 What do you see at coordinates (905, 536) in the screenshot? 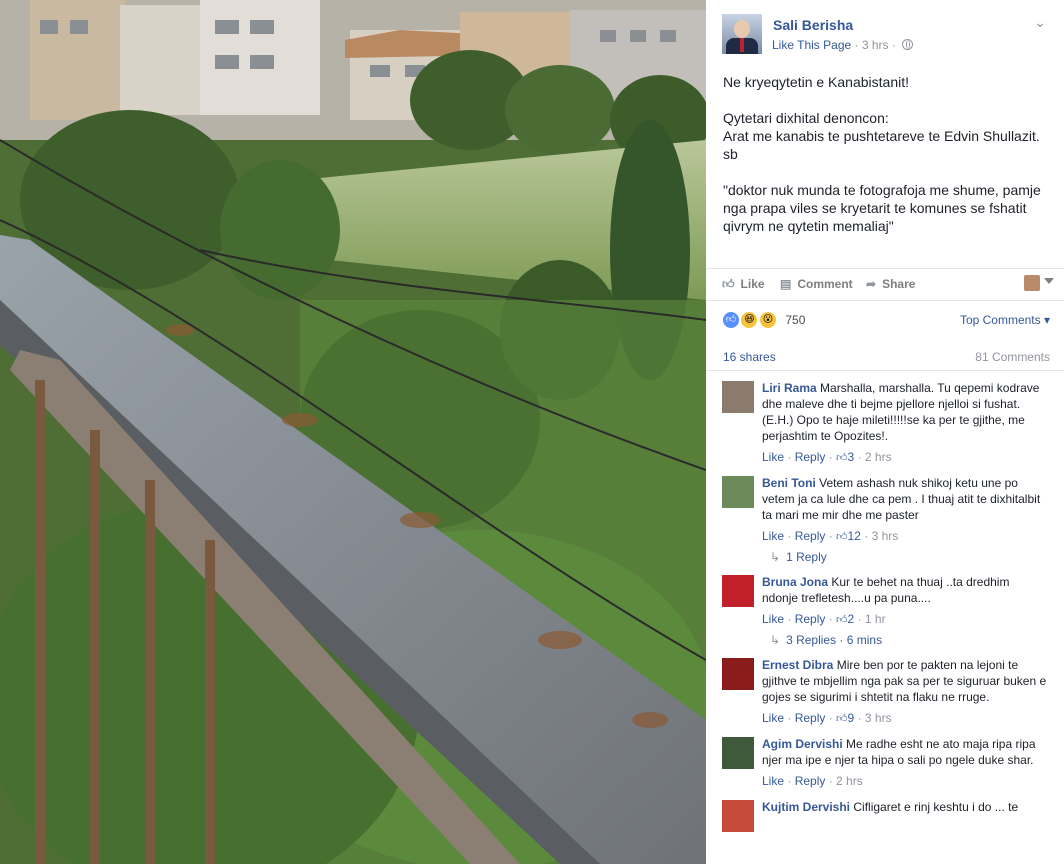
I see `comment-footer: Like · Reply · 👍︎12 · 3 hrs` at bounding box center [905, 536].